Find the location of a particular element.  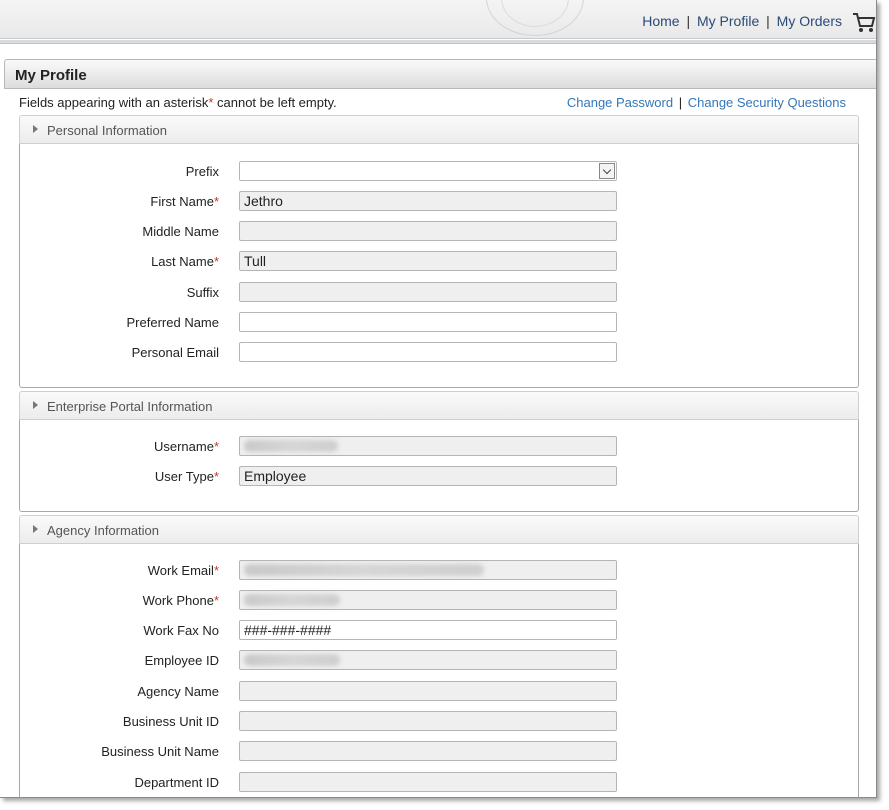

work-fax-input: ###-###-#### is located at coordinates (428, 630).